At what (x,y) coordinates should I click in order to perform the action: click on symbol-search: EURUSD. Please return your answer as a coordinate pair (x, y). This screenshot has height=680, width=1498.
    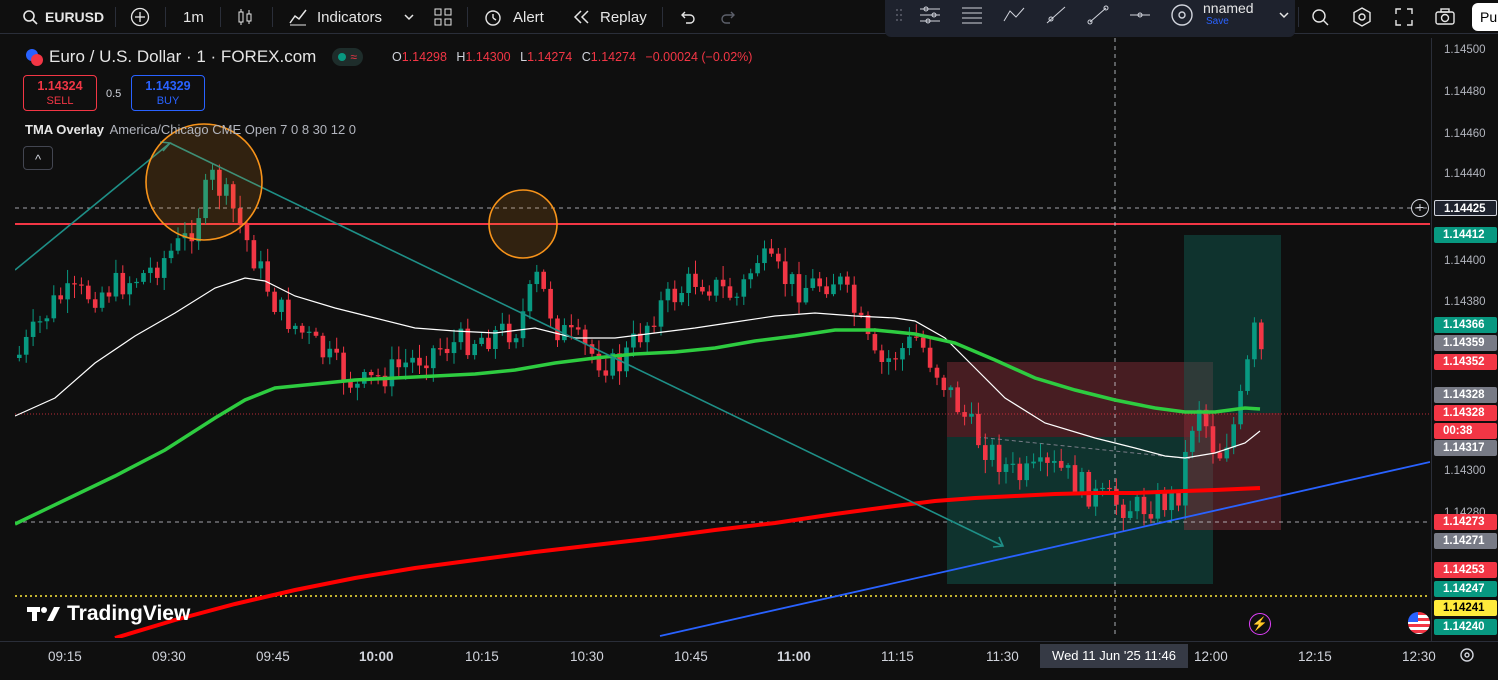
    Looking at the image, I should click on (63, 17).